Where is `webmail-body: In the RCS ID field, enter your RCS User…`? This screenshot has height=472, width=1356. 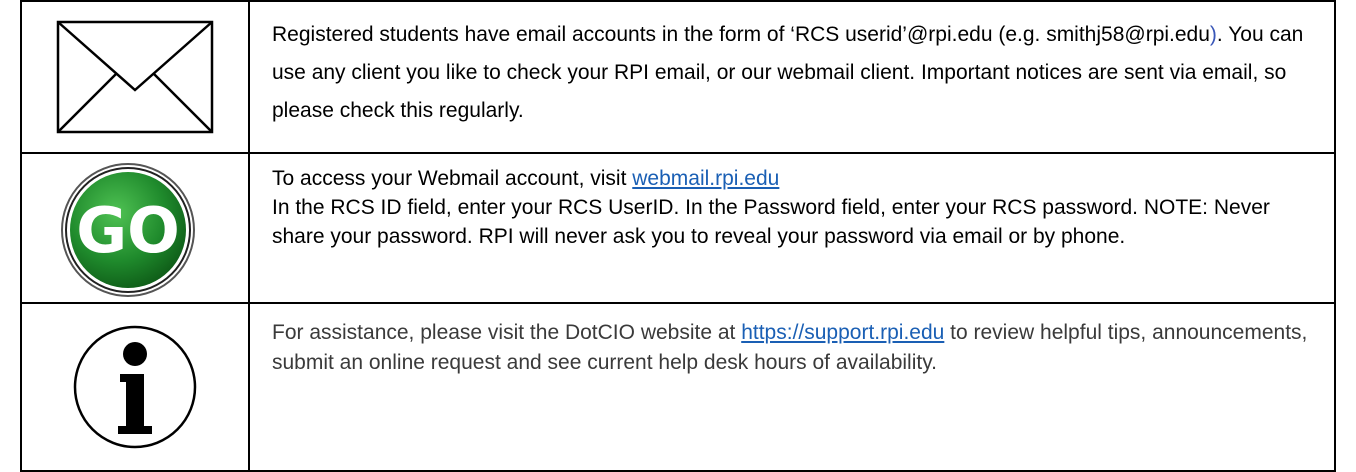
webmail-body: In the RCS ID field, enter your RCS User… is located at coordinates (771, 222).